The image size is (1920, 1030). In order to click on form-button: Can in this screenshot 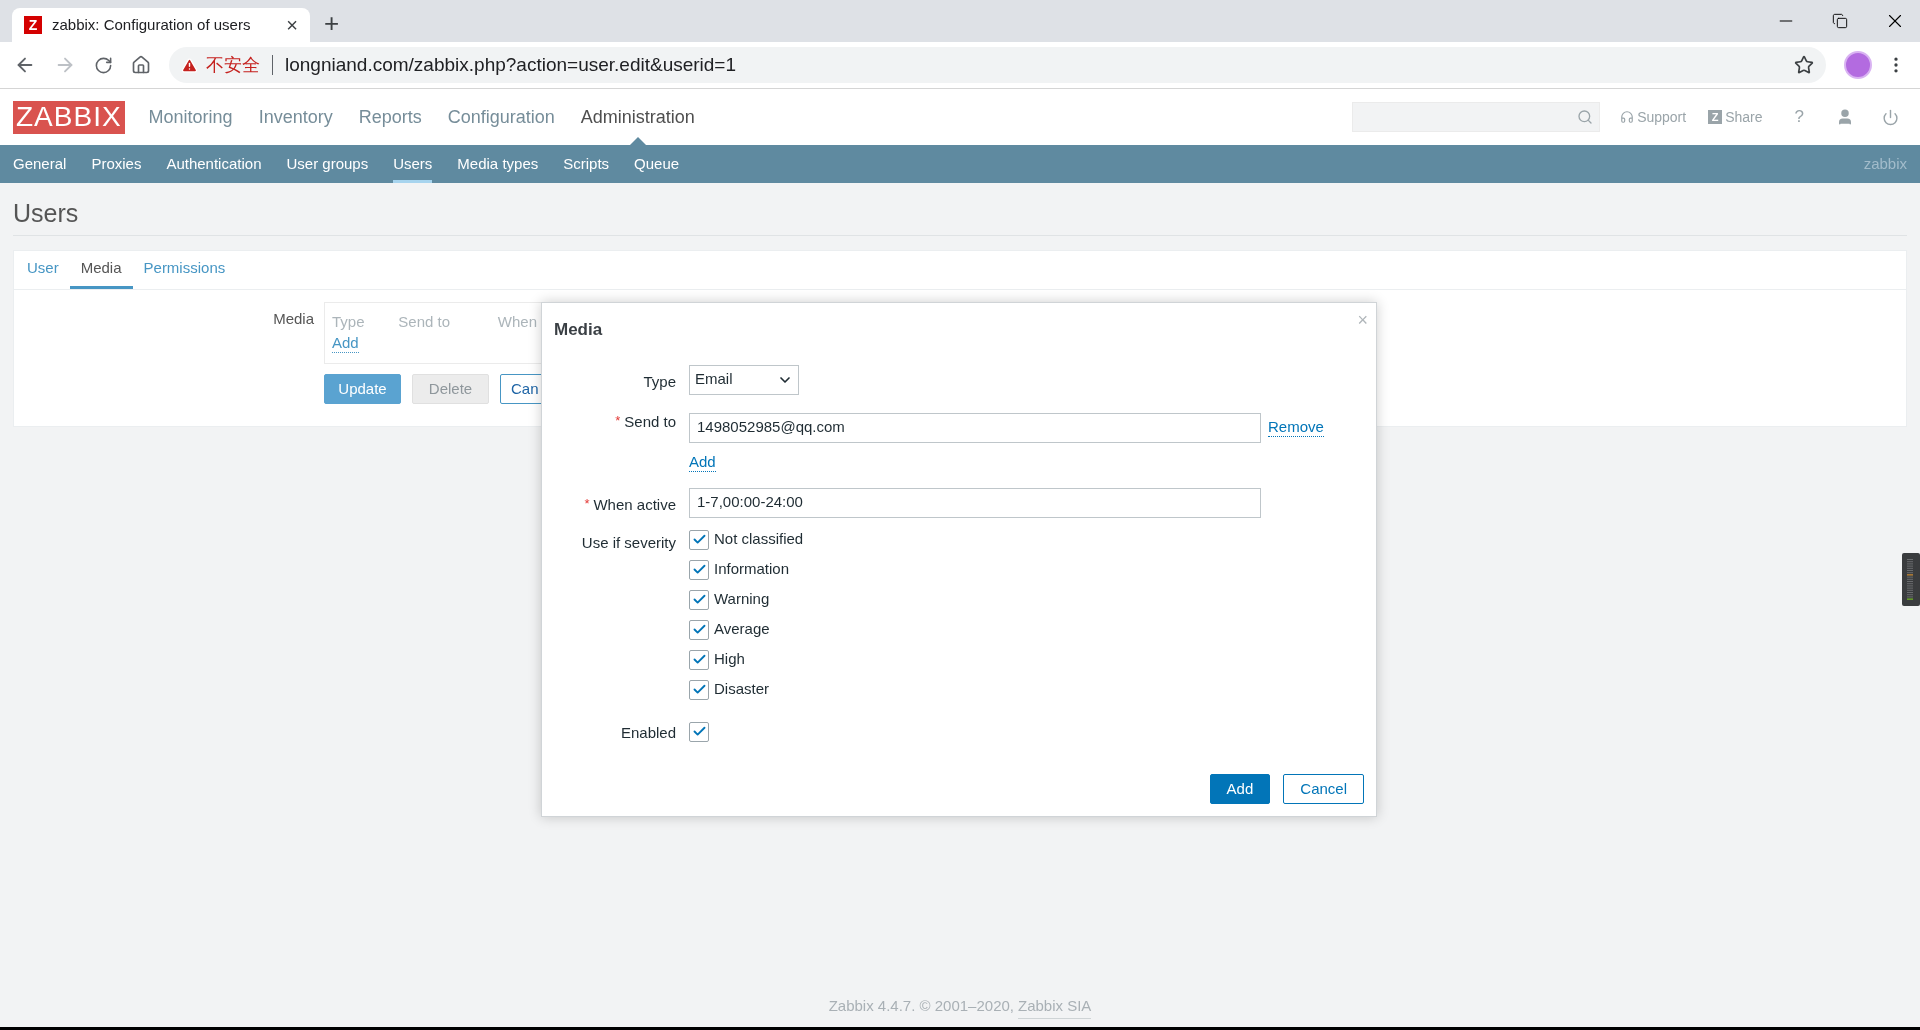, I will do `click(522, 389)`.